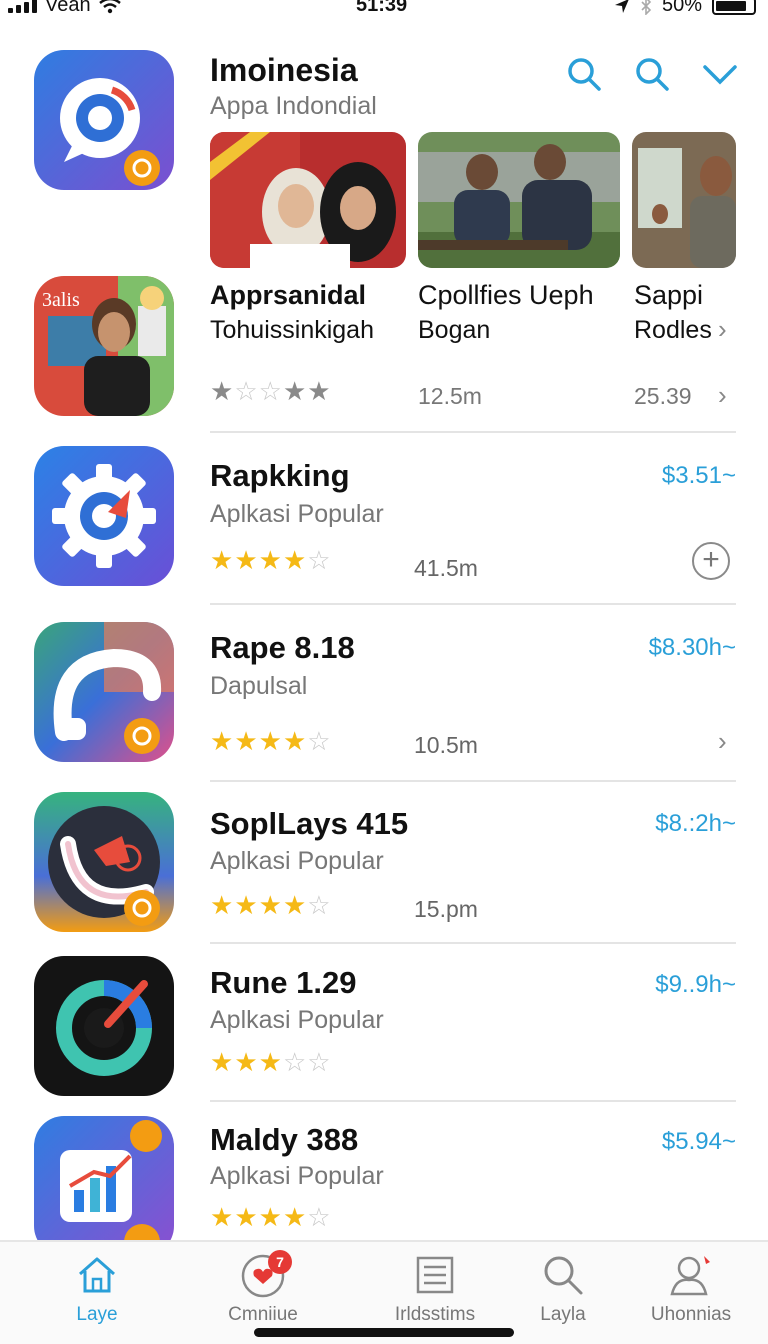 This screenshot has height=1344, width=768. What do you see at coordinates (97, 1275) in the screenshot?
I see `home-icon` at bounding box center [97, 1275].